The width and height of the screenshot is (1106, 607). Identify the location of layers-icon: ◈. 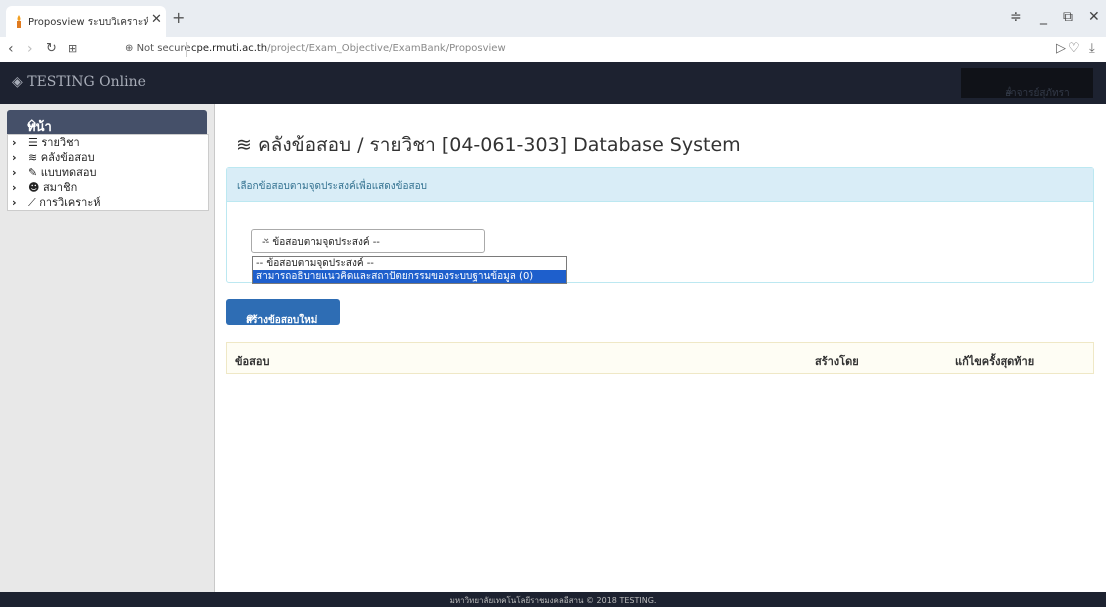
(17, 82).